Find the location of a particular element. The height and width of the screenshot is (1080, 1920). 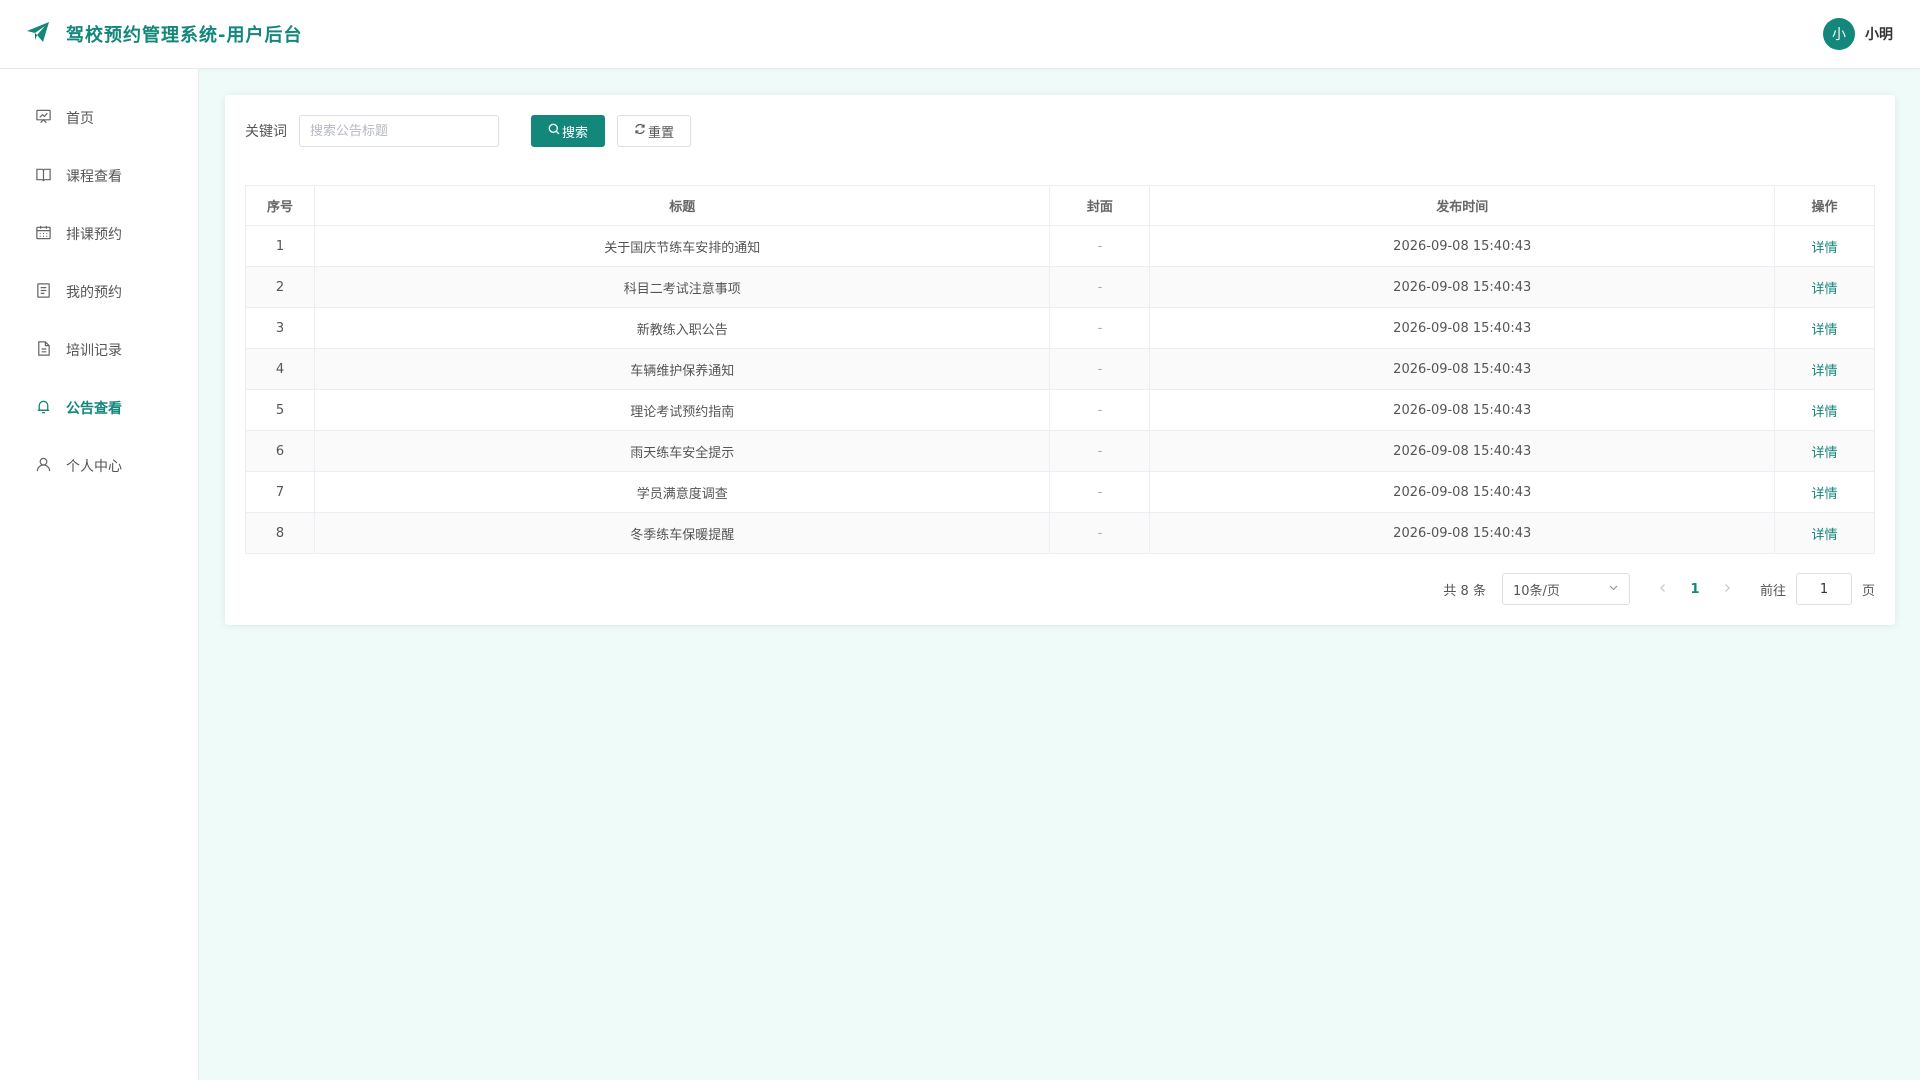

chevron-left-icon is located at coordinates (1663, 589).